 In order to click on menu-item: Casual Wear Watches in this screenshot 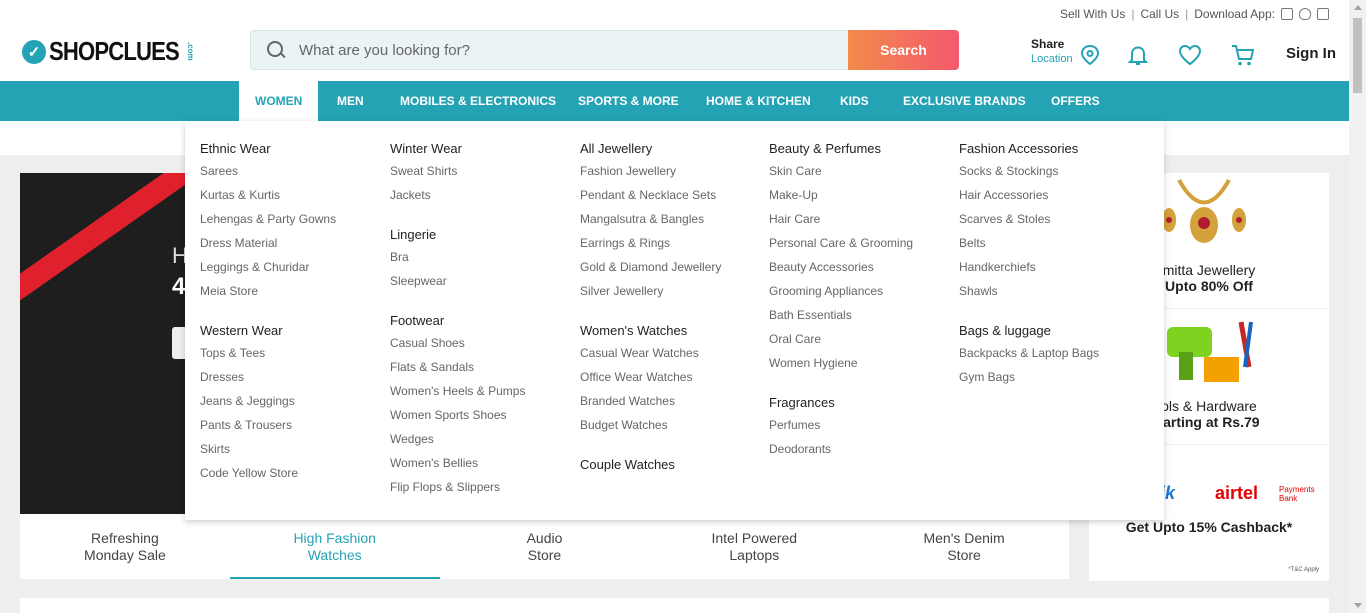, I will do `click(650, 357)`.